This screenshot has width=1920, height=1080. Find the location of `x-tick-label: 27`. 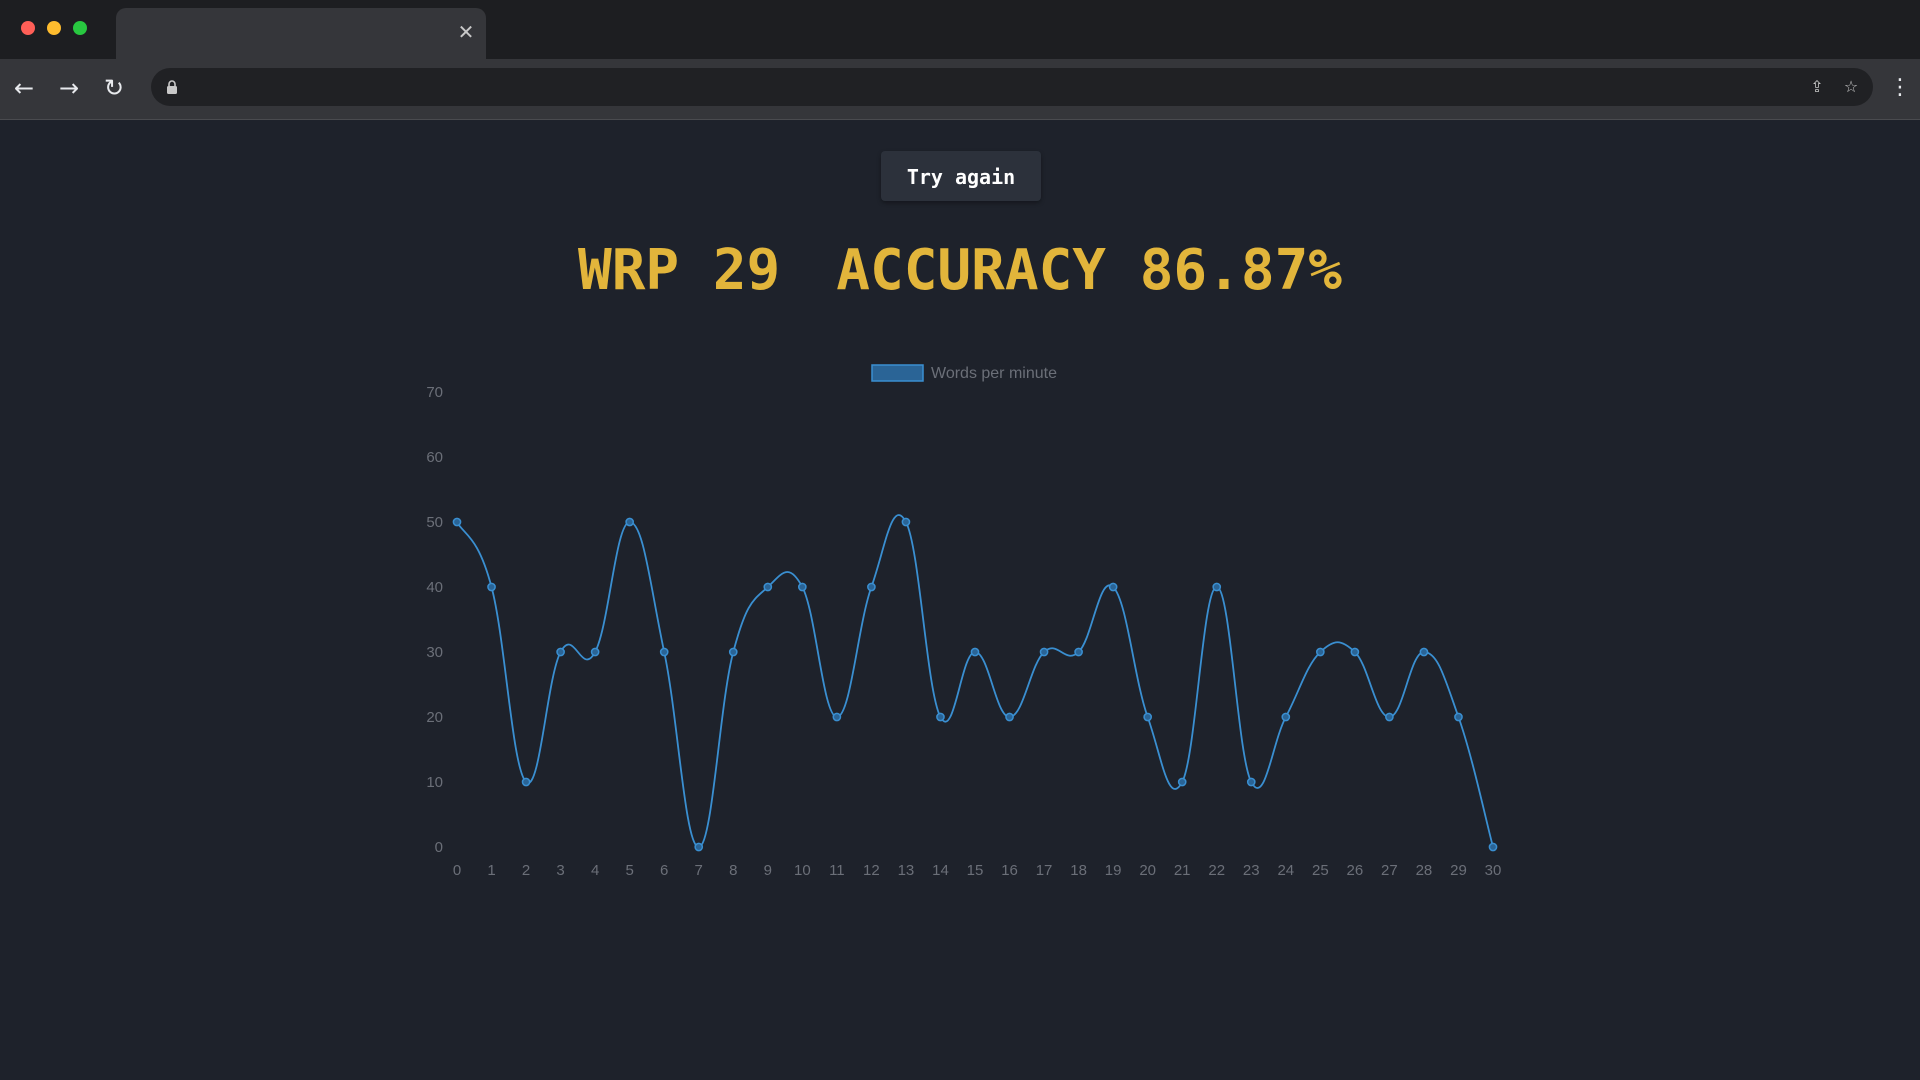

x-tick-label: 27 is located at coordinates (1389, 870).